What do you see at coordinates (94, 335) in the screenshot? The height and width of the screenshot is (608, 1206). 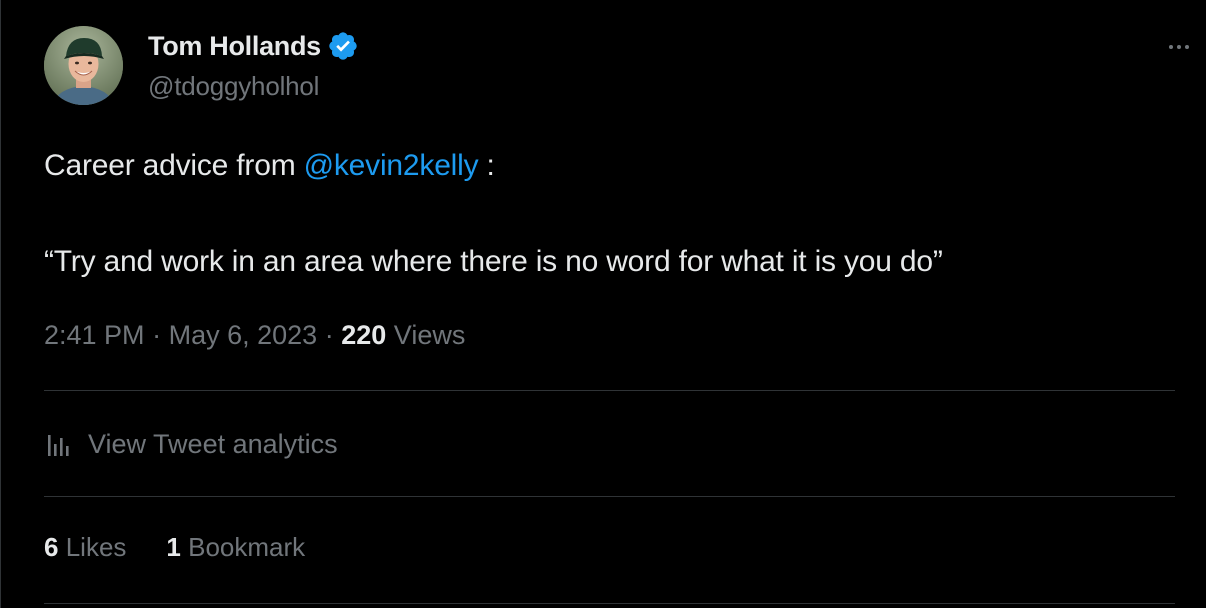 I see `tweet-time: 2:41 PM` at bounding box center [94, 335].